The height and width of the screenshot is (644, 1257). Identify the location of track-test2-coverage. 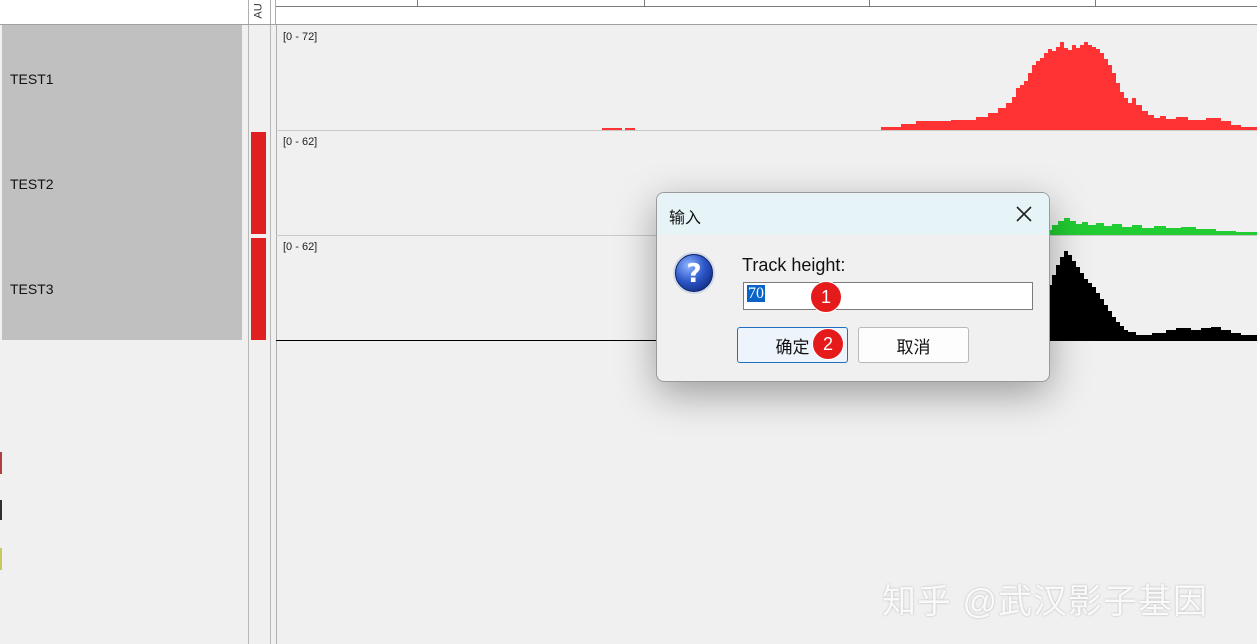
(1152, 226).